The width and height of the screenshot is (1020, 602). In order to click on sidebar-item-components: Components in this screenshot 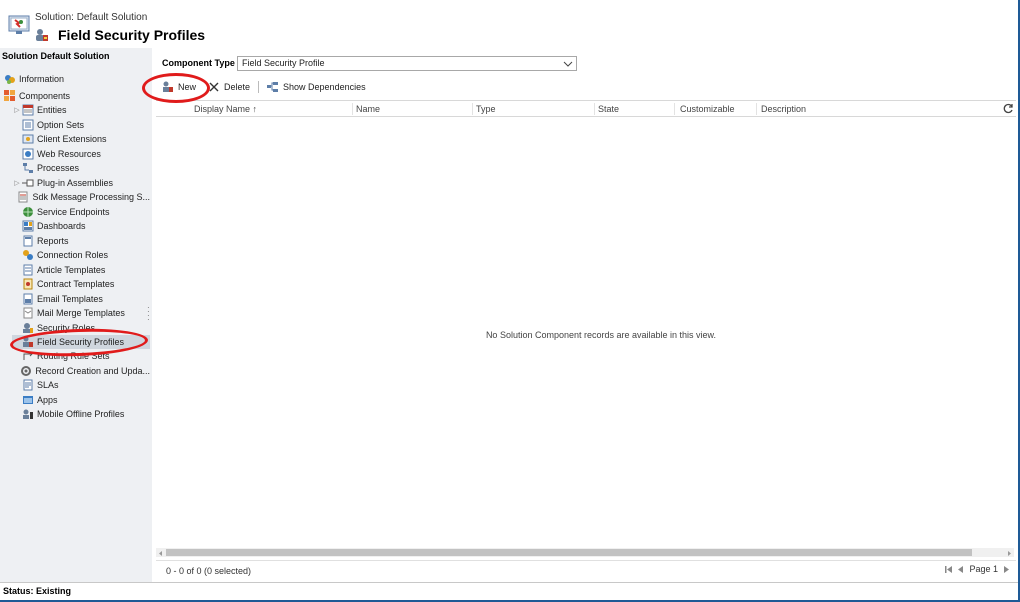, I will do `click(37, 96)`.